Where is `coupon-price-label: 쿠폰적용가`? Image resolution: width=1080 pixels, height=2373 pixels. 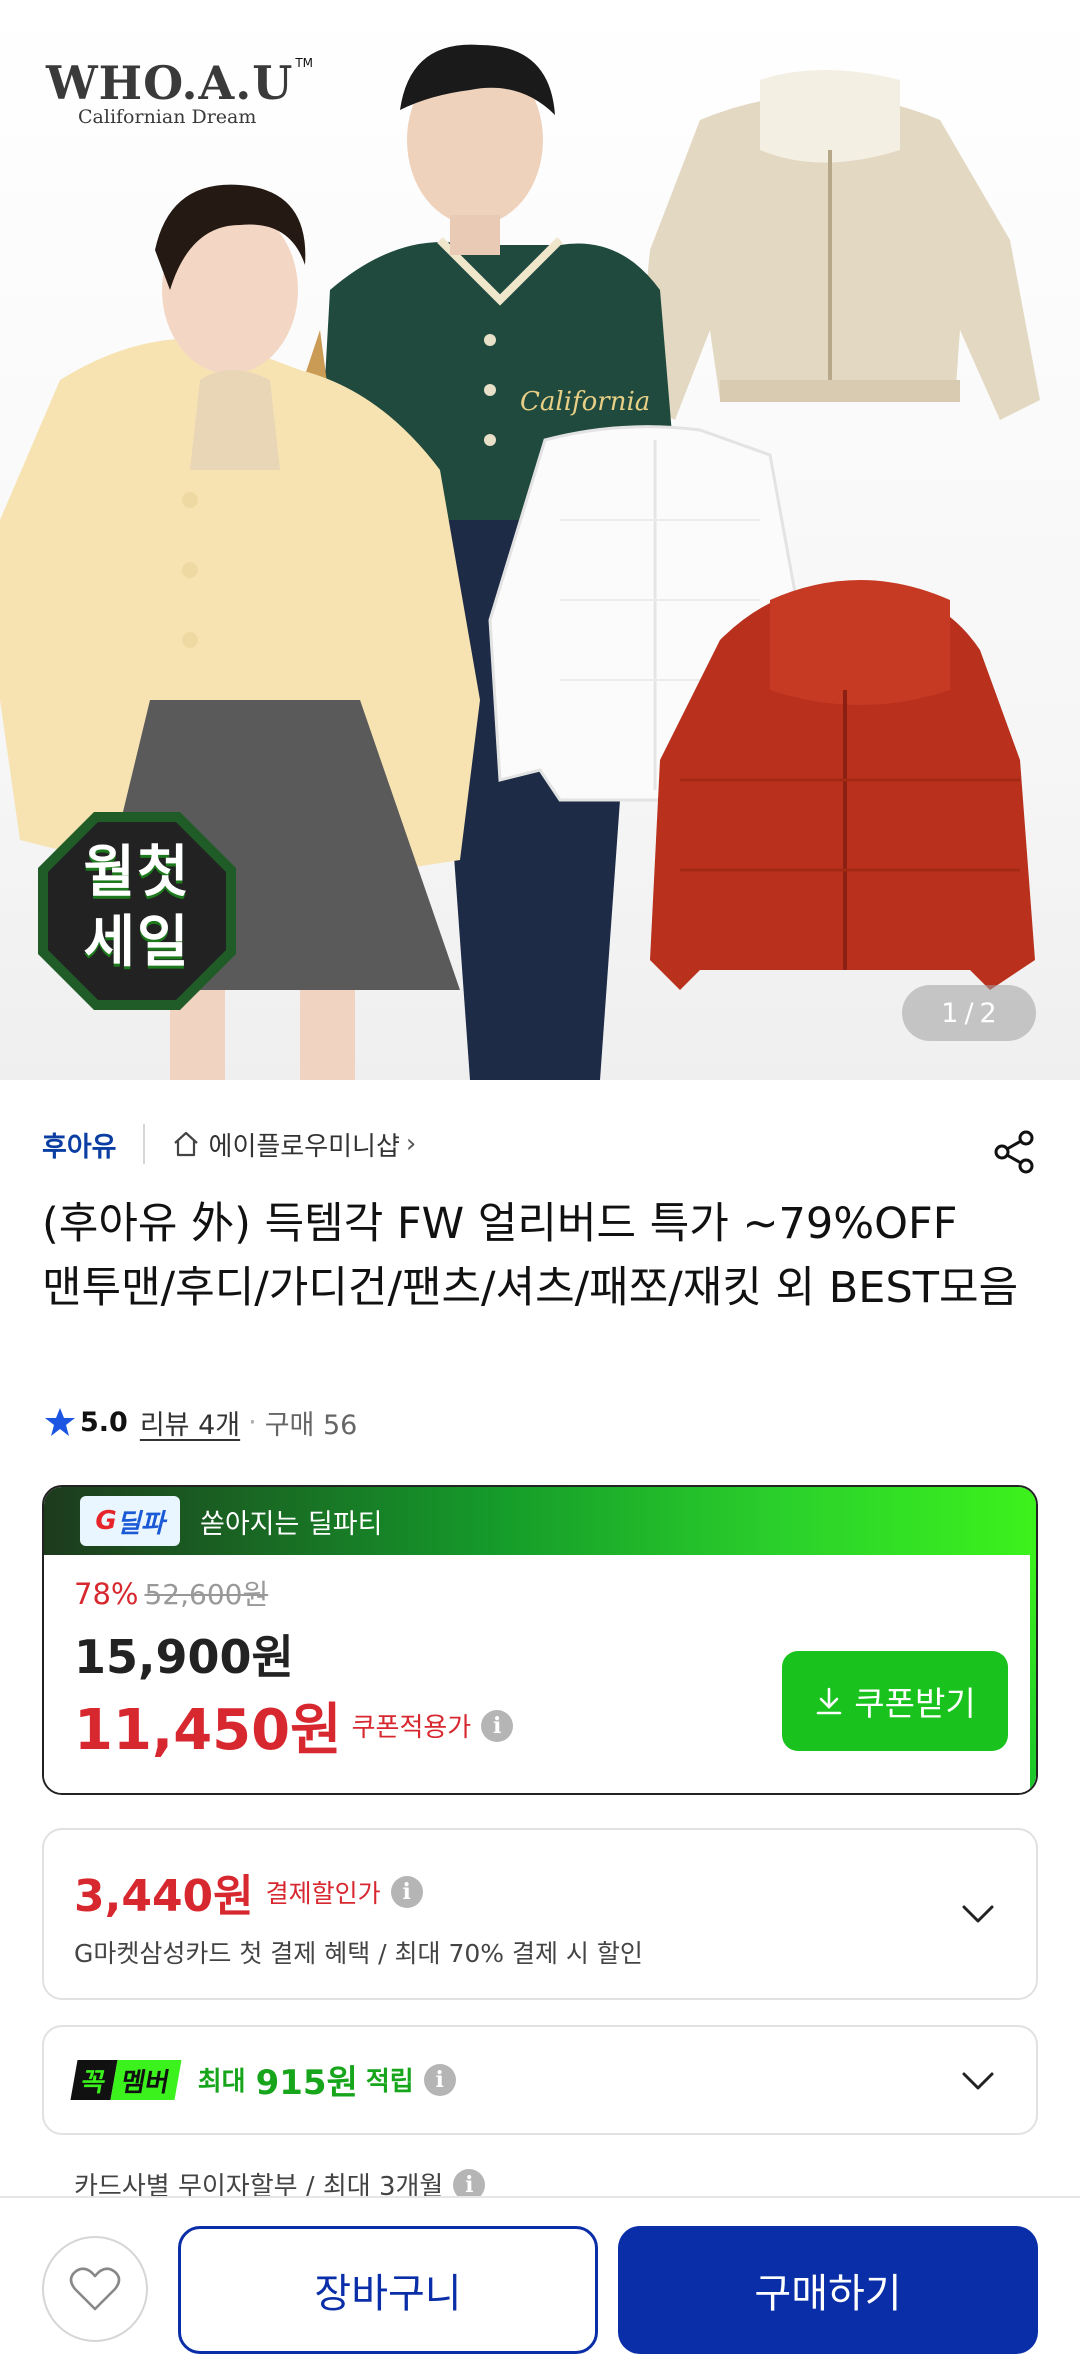 coupon-price-label: 쿠폰적용가 is located at coordinates (411, 1728).